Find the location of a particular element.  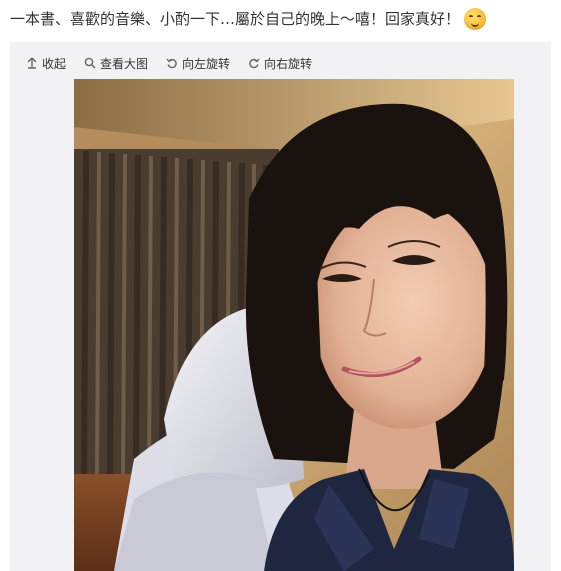

image-toolbar: 收起 查看大图 向左旋转 向右旋转 is located at coordinates (169, 63).